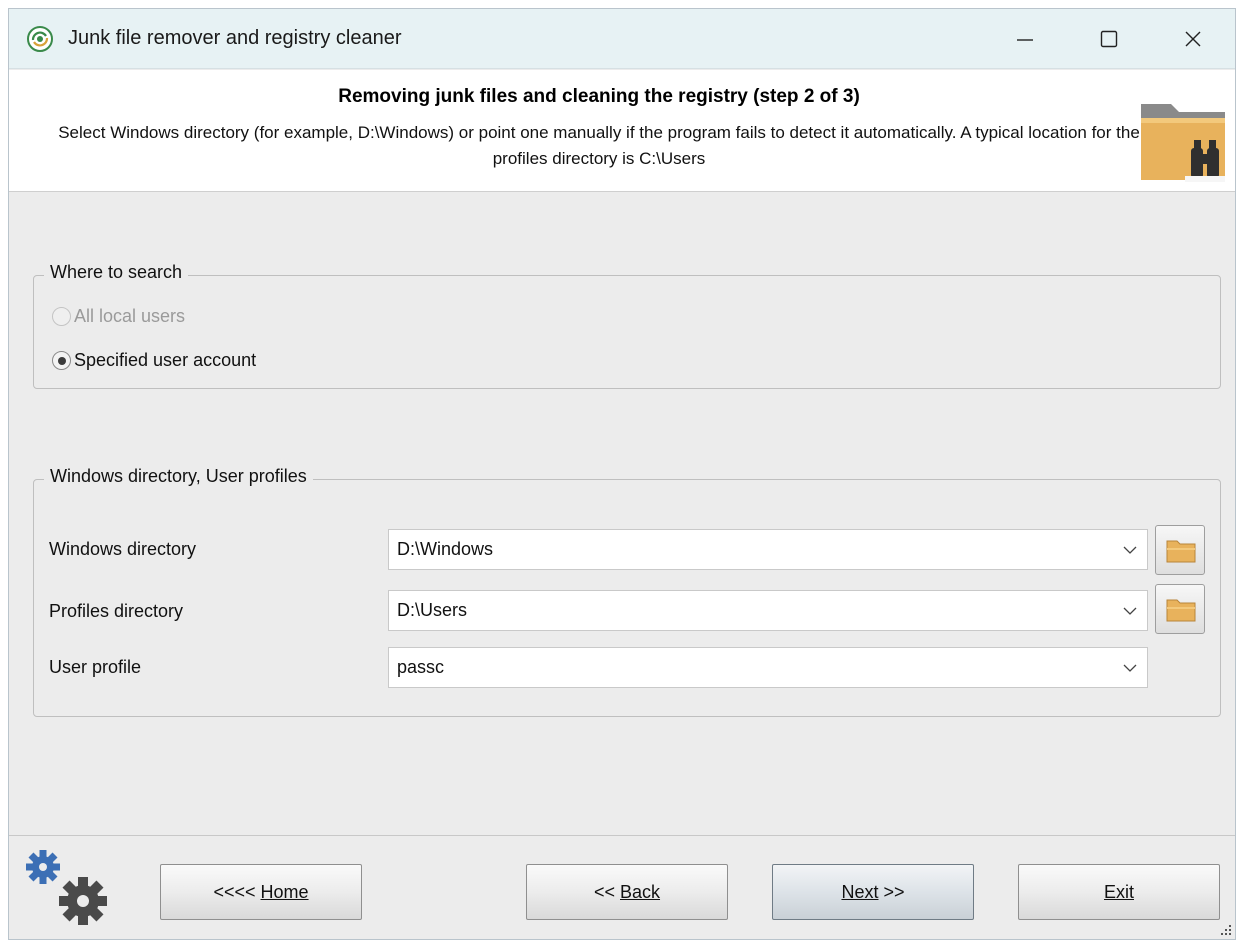 The image size is (1245, 940). What do you see at coordinates (235, 38) in the screenshot?
I see `window-title: Junk file remover and registry cleaner` at bounding box center [235, 38].